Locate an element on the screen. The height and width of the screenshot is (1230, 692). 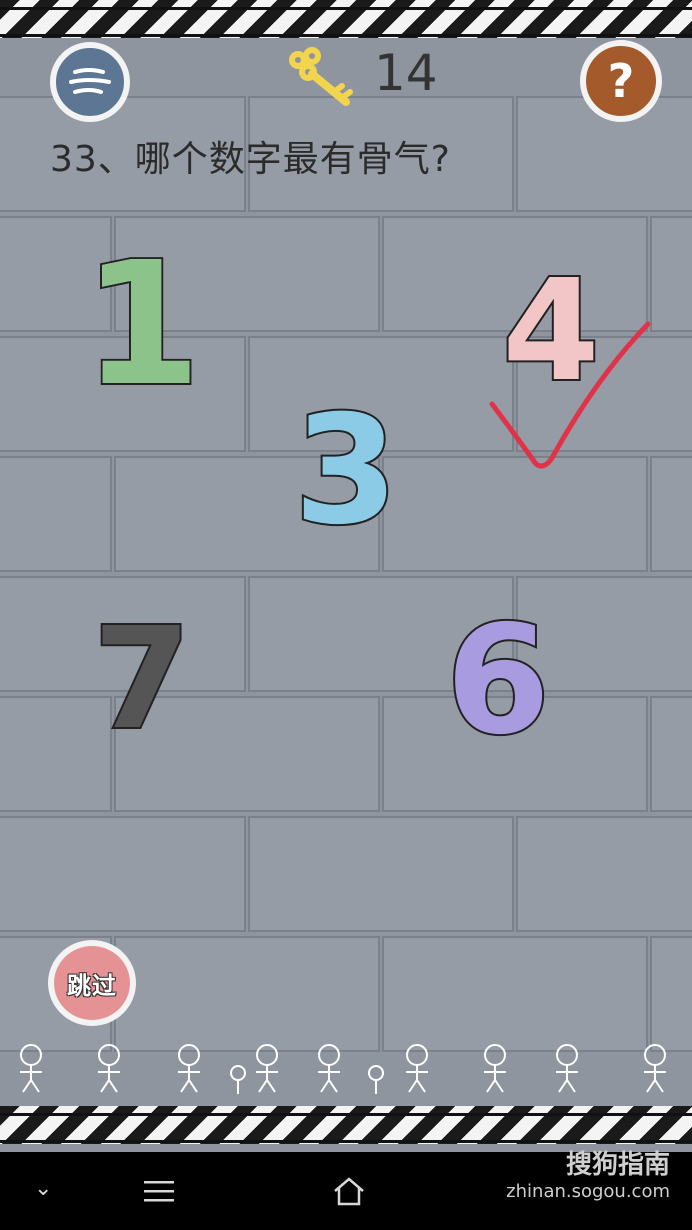
skip-button: 跳过 is located at coordinates (92, 983).